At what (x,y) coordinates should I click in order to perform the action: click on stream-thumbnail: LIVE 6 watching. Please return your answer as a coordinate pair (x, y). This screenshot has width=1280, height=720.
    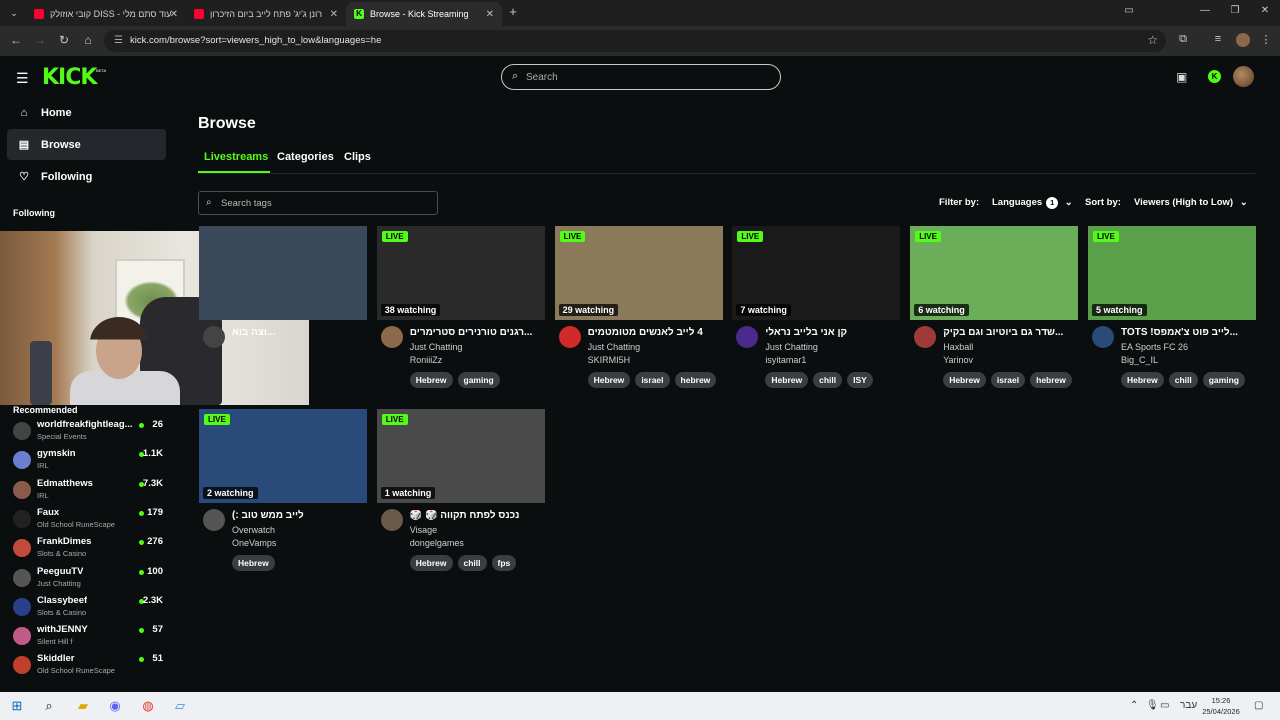
    Looking at the image, I should click on (994, 273).